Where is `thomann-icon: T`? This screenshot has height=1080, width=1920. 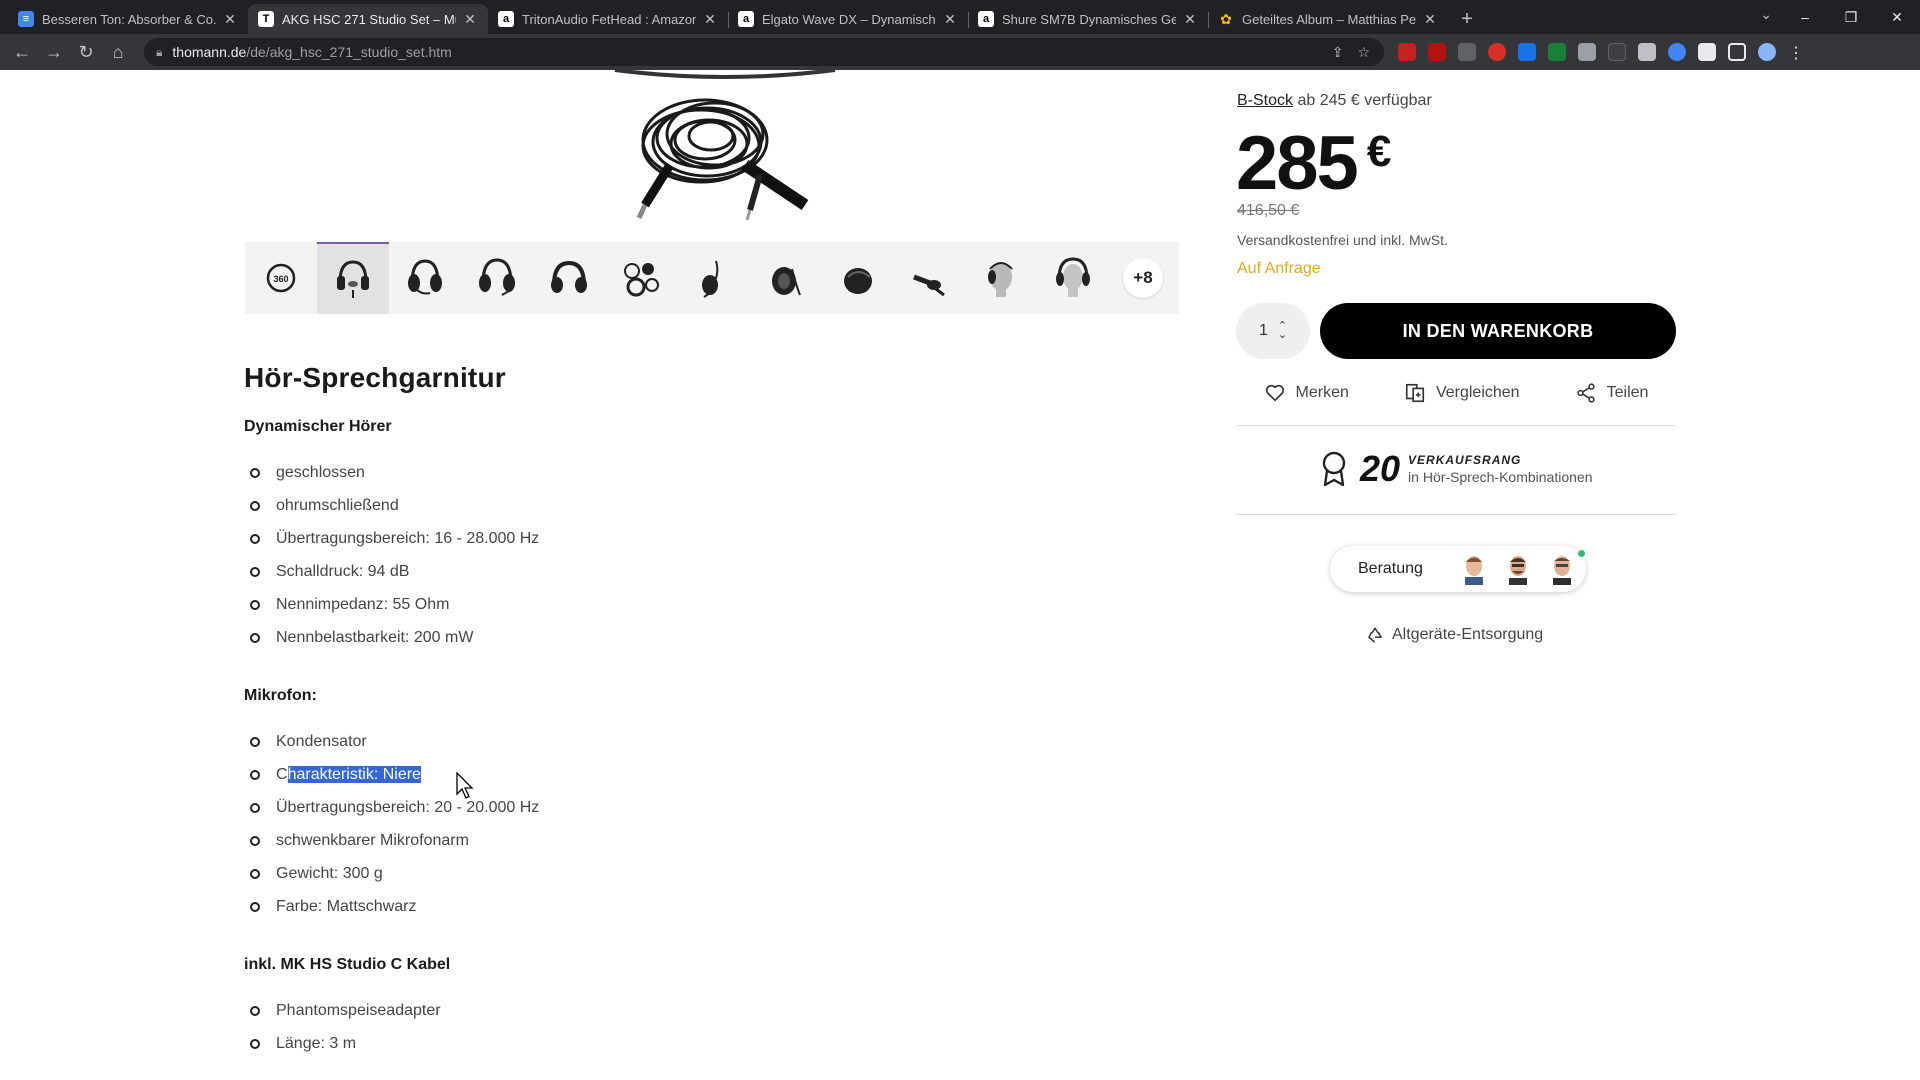 thomann-icon: T is located at coordinates (266, 19).